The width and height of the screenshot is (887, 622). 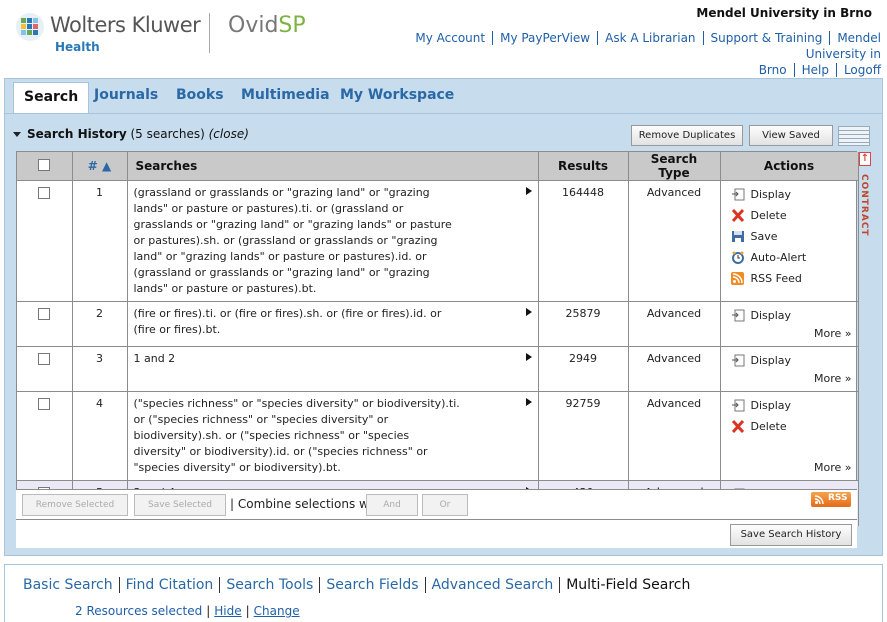 What do you see at coordinates (674, 166) in the screenshot?
I see `column-header-search-type: Search Type` at bounding box center [674, 166].